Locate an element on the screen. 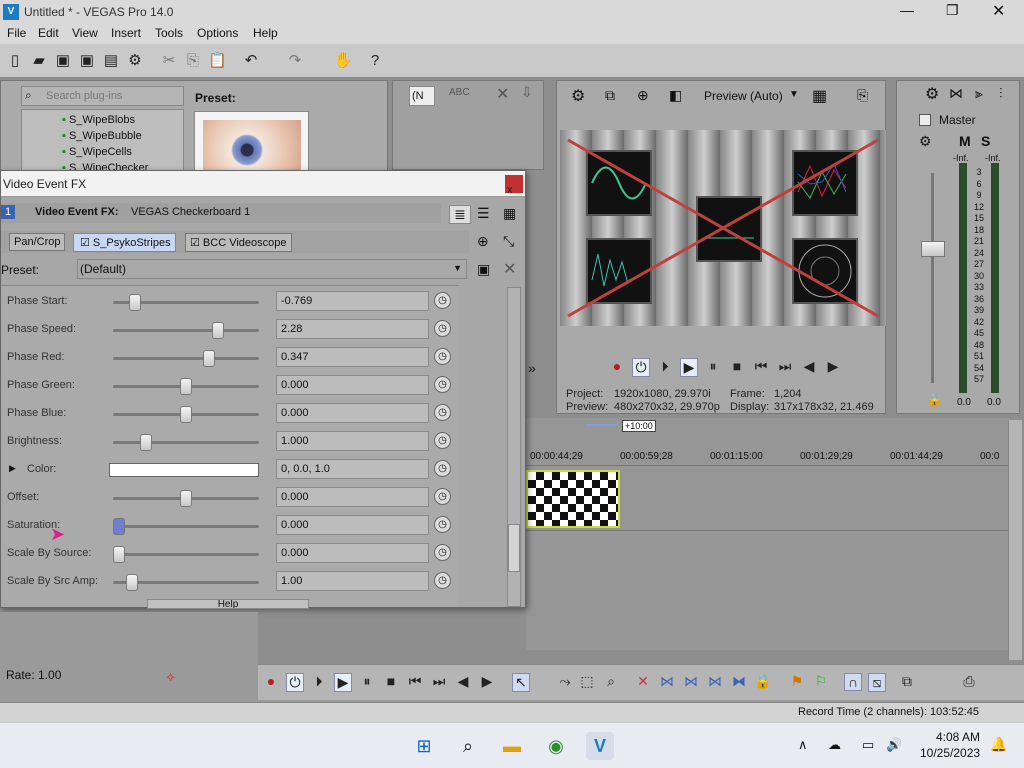 The height and width of the screenshot is (768, 1024). grid-view-icon: ▦ is located at coordinates (509, 213).